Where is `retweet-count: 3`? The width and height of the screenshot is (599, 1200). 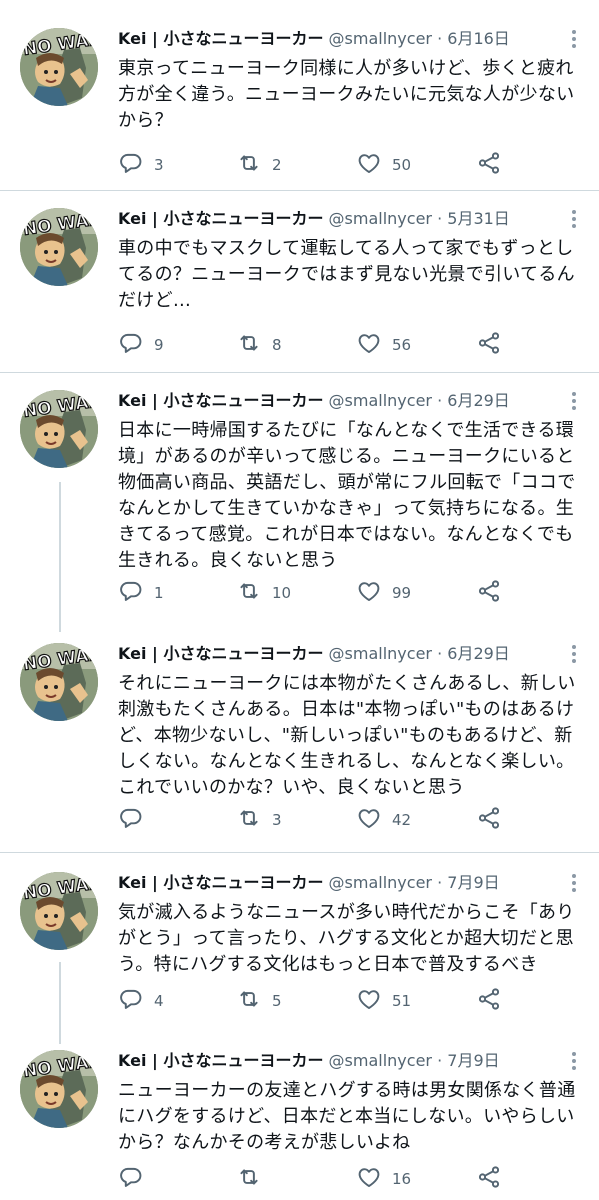
retweet-count: 3 is located at coordinates (277, 820).